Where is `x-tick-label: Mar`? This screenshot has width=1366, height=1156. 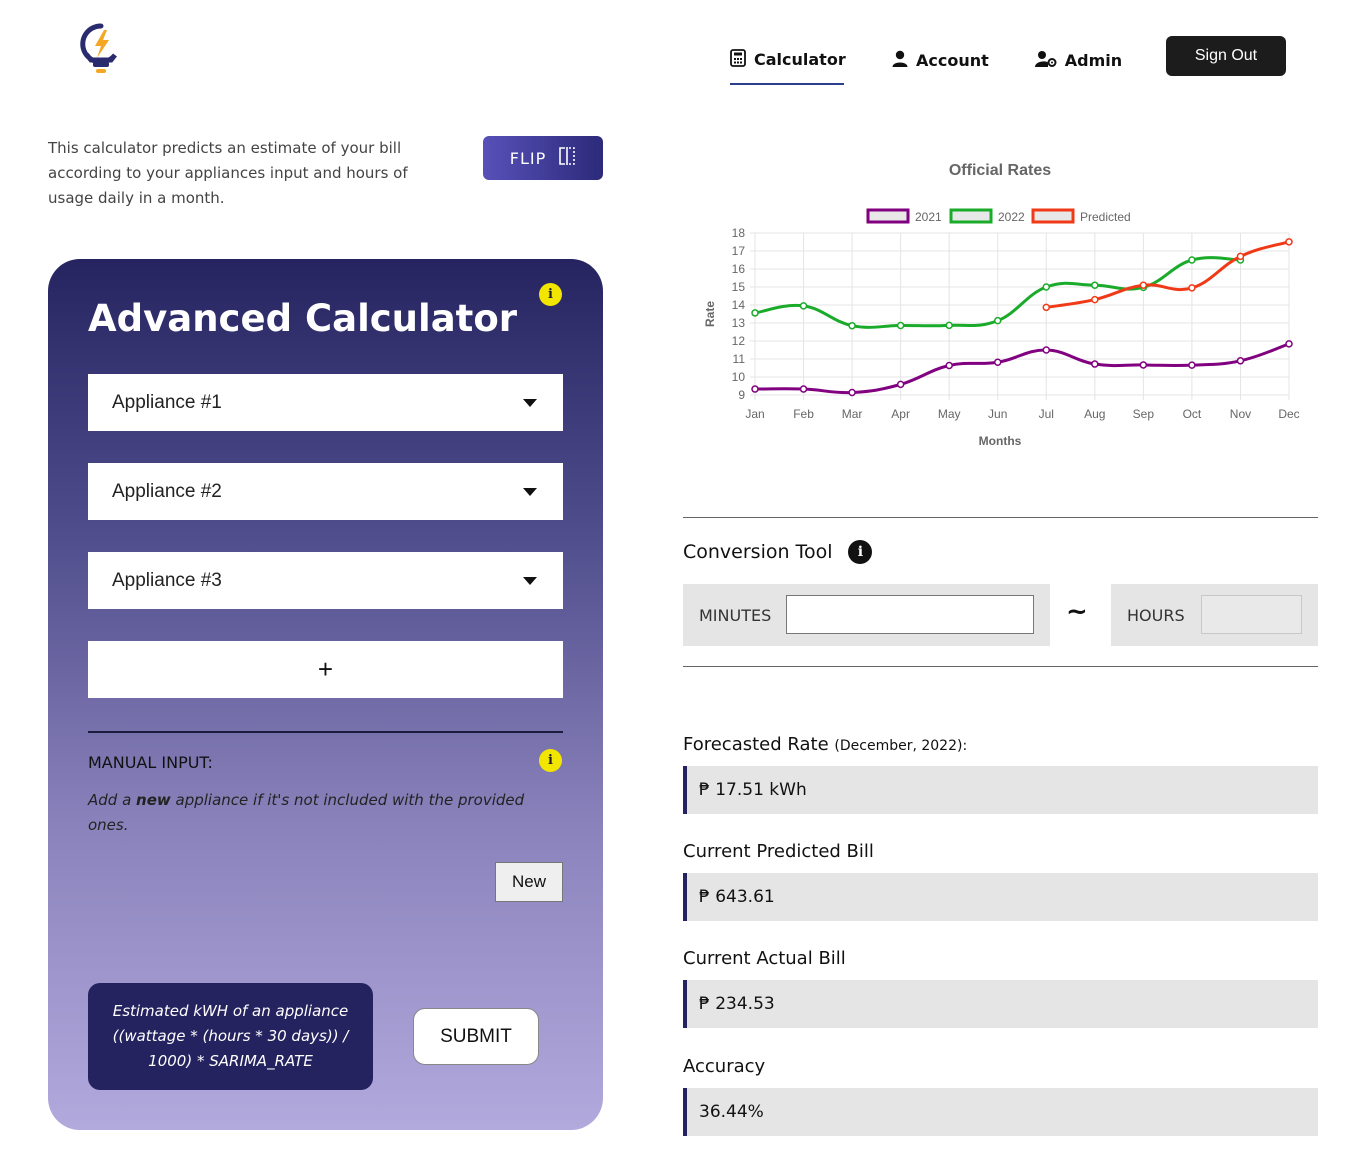
x-tick-label: Mar is located at coordinates (852, 414).